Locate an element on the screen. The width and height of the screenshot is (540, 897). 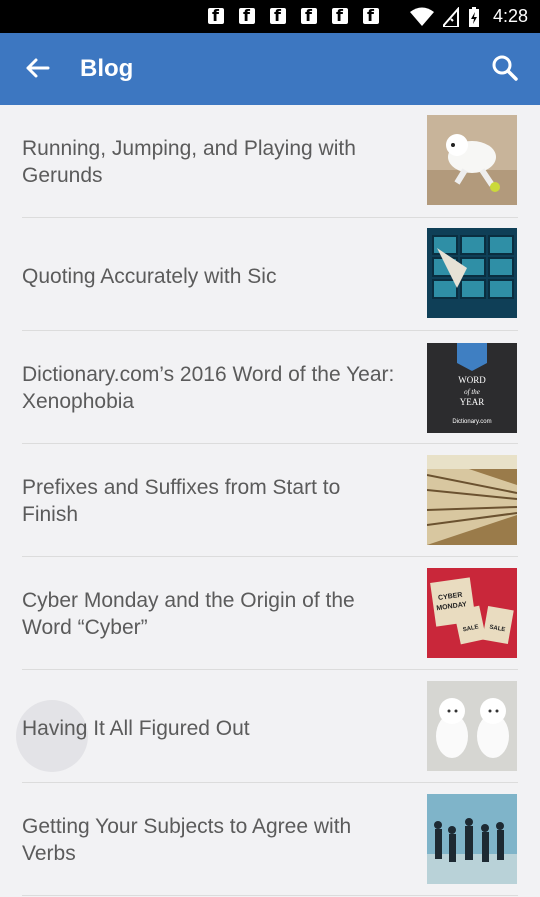
divider is located at coordinates (270, 895).